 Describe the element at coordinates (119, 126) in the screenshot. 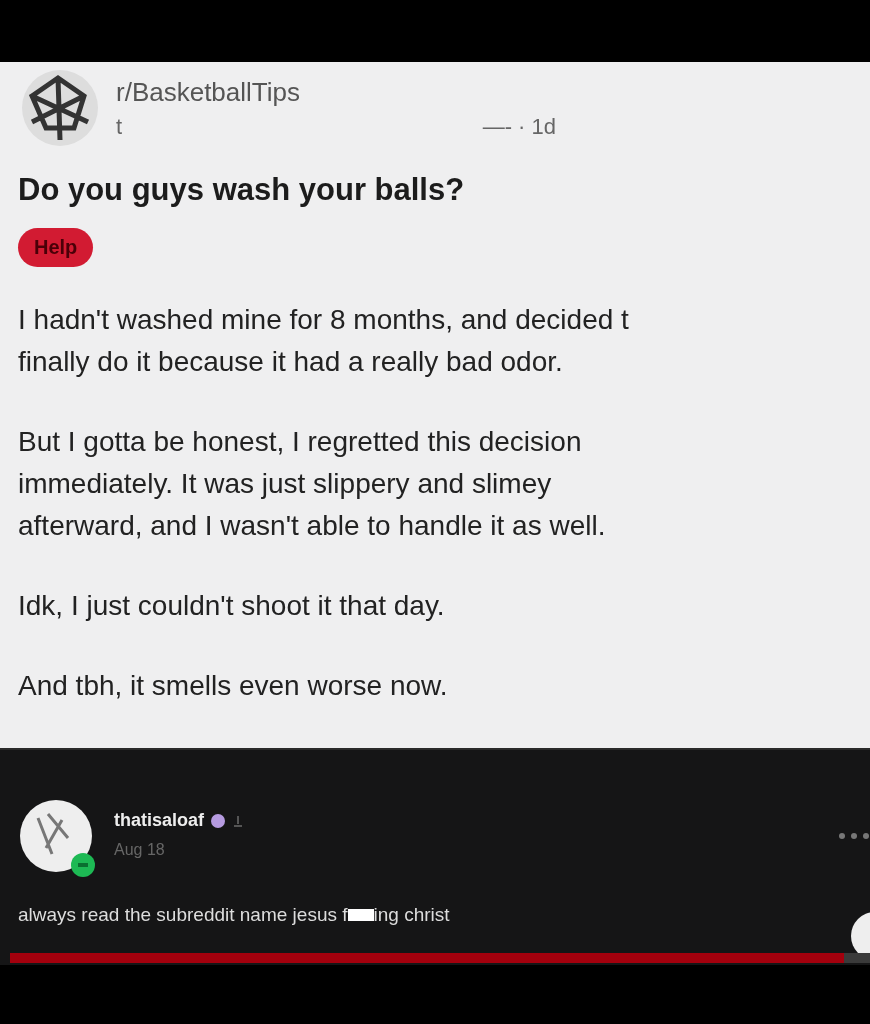

I see `username: t` at that location.